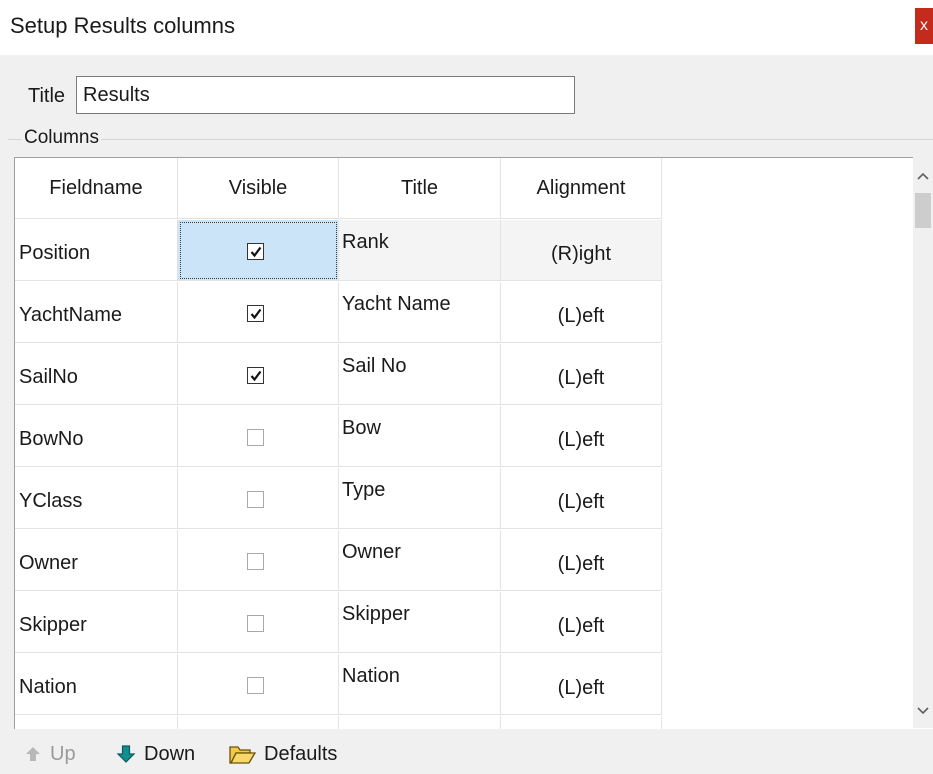 This screenshot has width=933, height=774. Describe the element at coordinates (96, 374) in the screenshot. I see `cell-fieldname: SailNo` at that location.